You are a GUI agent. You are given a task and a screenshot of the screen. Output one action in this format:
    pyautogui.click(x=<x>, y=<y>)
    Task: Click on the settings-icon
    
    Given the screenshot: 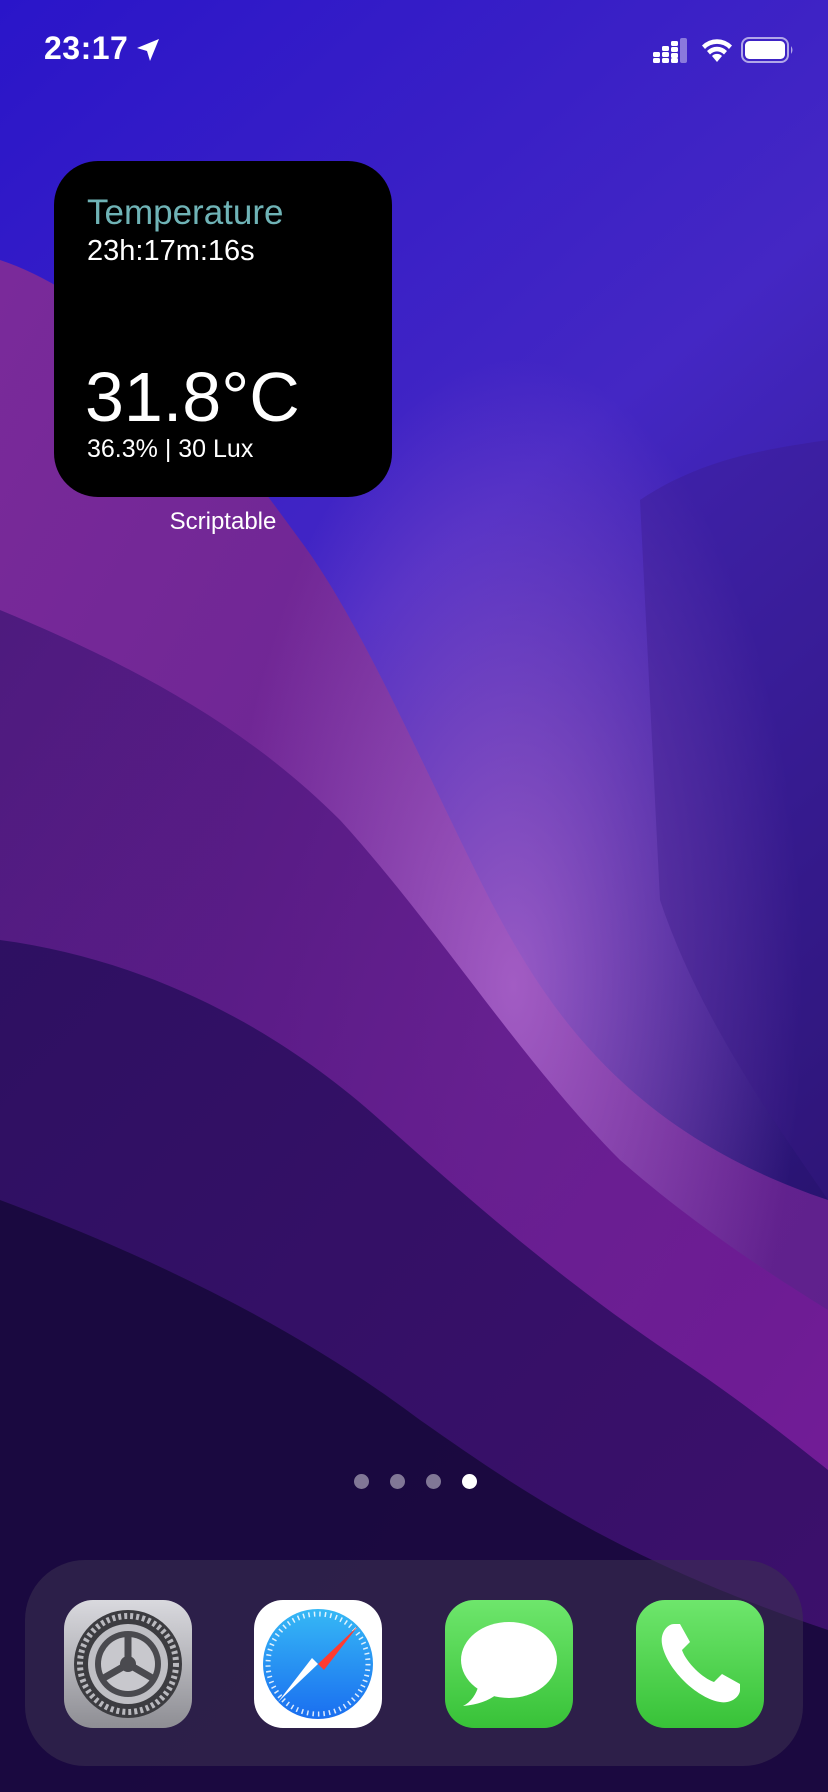 What is the action you would take?
    pyautogui.click(x=128, y=1664)
    